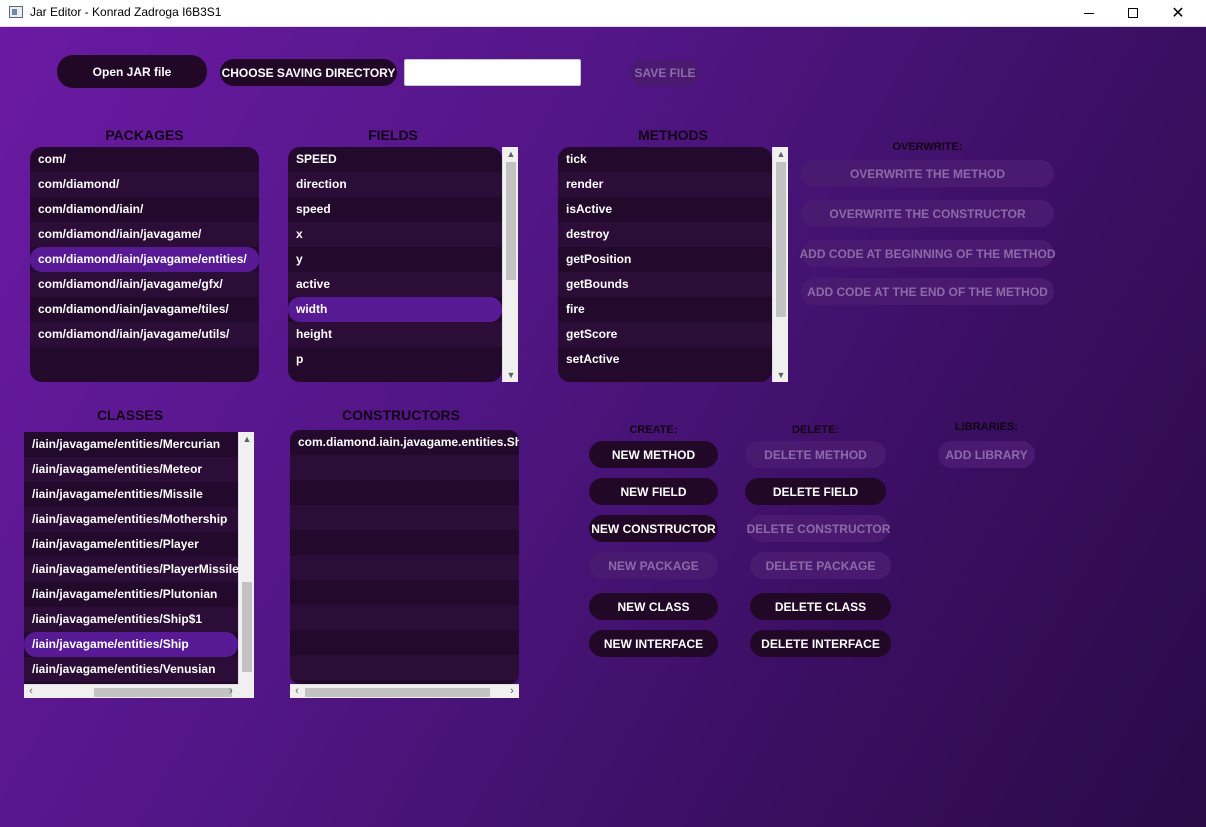 Image resolution: width=1206 pixels, height=827 pixels. I want to click on fields-scrollbar: ▲ ▼, so click(510, 264).